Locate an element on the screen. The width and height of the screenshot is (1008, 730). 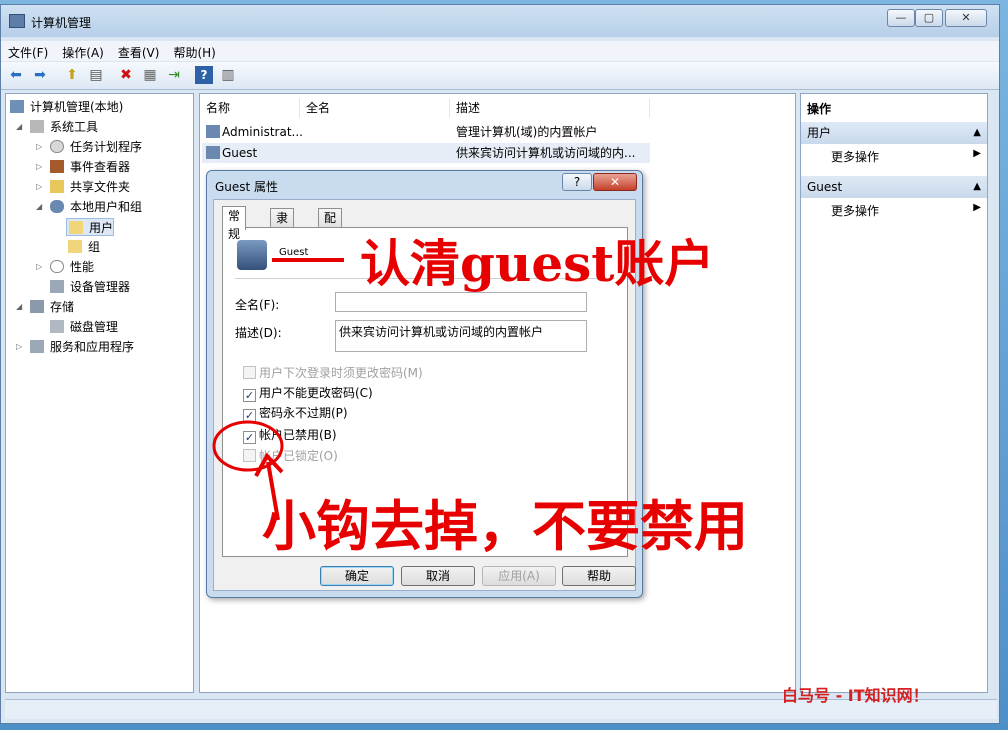
watermark: 白马号 - IT知识网！ is located at coordinates (855, 695).